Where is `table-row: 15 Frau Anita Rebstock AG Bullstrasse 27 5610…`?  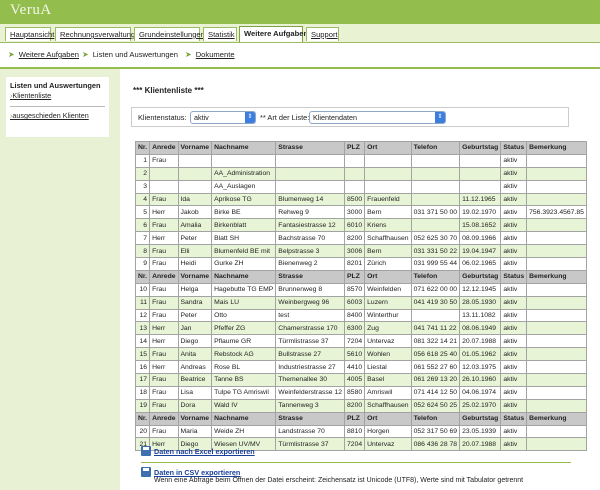 table-row: 15 Frau Anita Rebstock AG Bullstrasse 27 5610… is located at coordinates (360, 354).